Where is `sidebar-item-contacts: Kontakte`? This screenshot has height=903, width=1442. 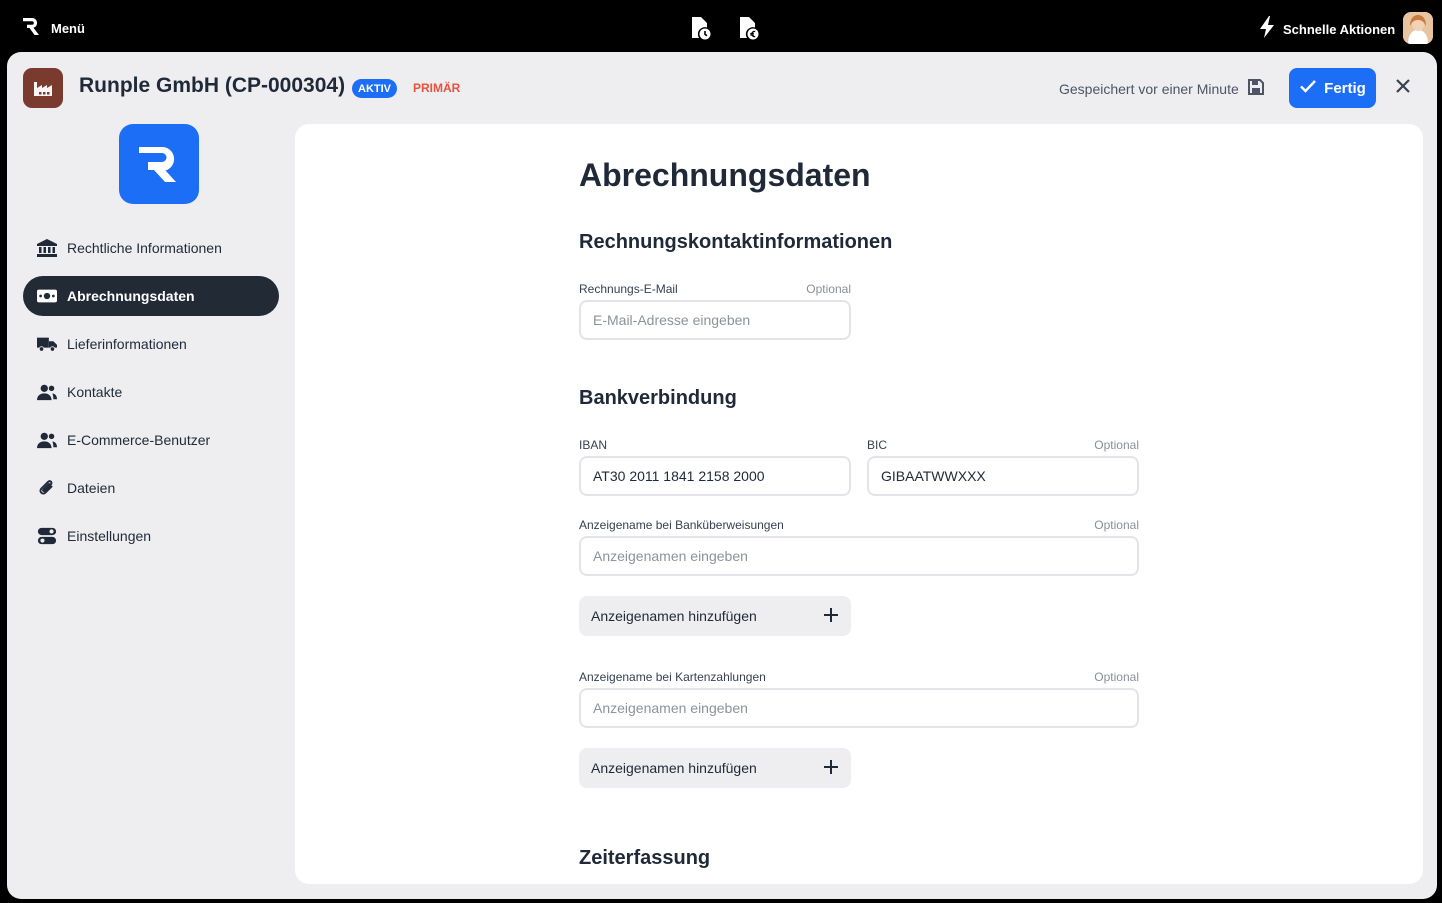
sidebar-item-contacts: Kontakte is located at coordinates (151, 392).